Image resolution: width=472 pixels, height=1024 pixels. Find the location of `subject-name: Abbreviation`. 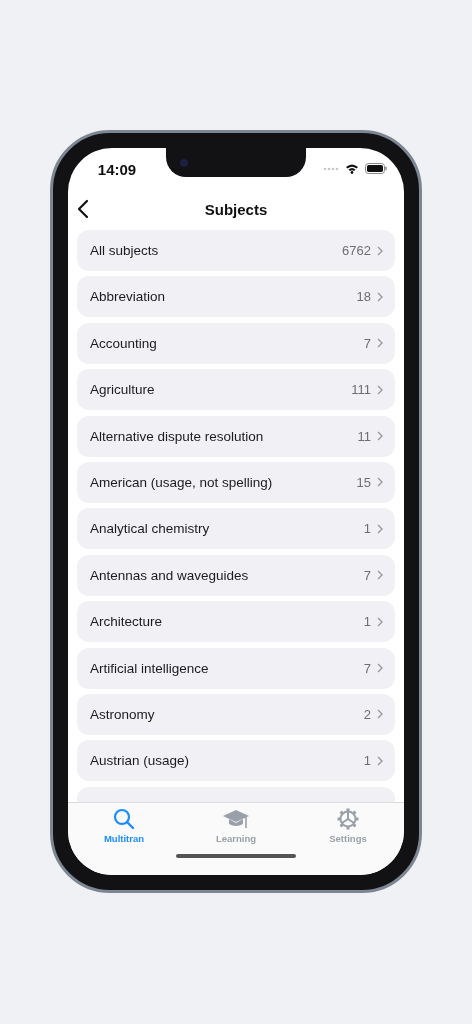

subject-name: Abbreviation is located at coordinates (128, 297).